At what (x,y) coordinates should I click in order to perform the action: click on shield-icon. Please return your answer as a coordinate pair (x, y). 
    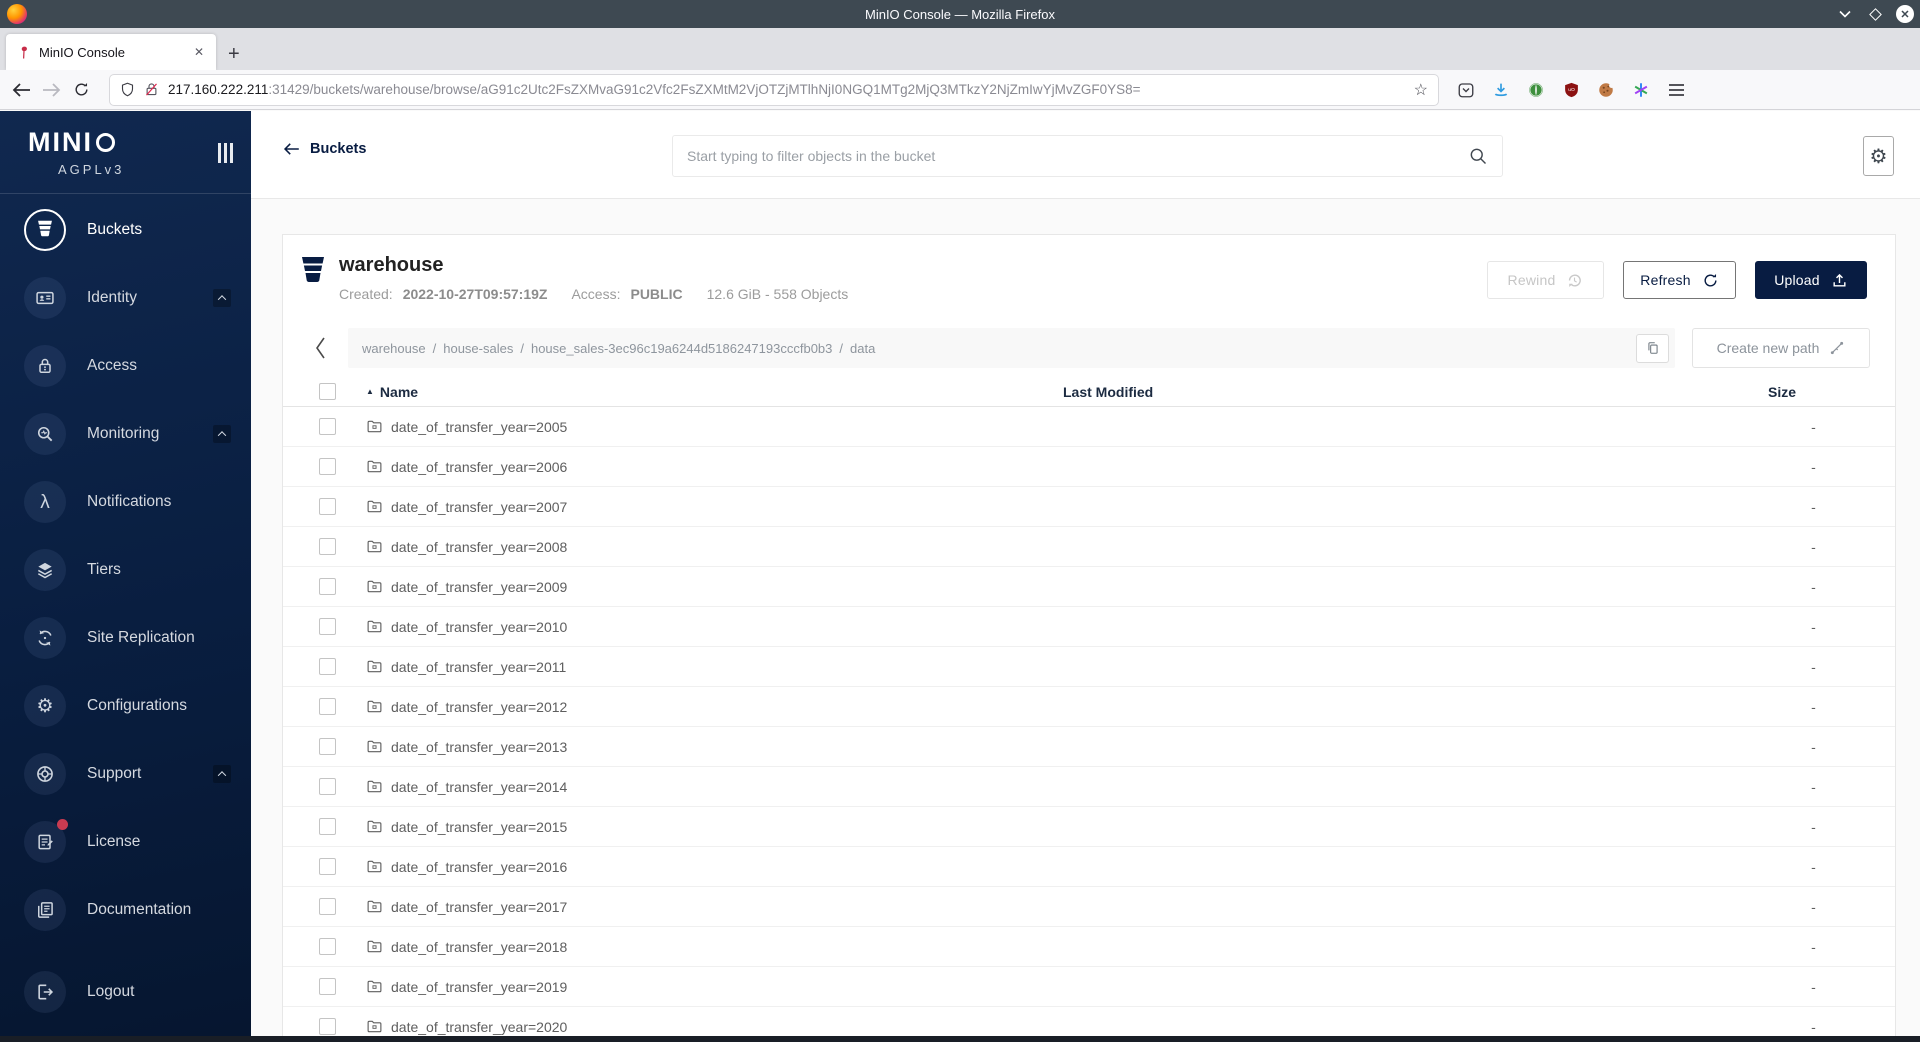
    Looking at the image, I should click on (127, 89).